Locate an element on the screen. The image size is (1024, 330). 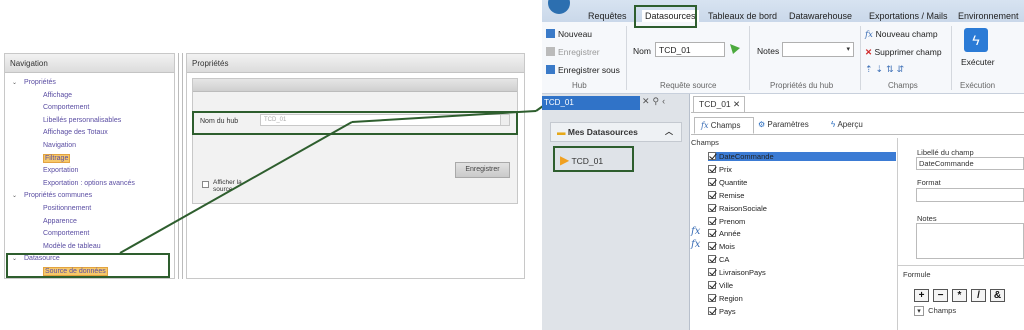
format-input is located at coordinates (970, 195).